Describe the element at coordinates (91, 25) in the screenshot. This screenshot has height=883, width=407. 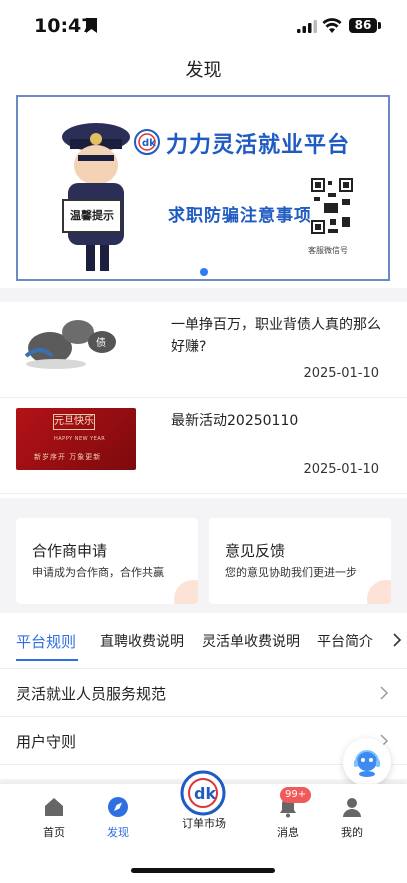
I see `bookmark-icon` at that location.